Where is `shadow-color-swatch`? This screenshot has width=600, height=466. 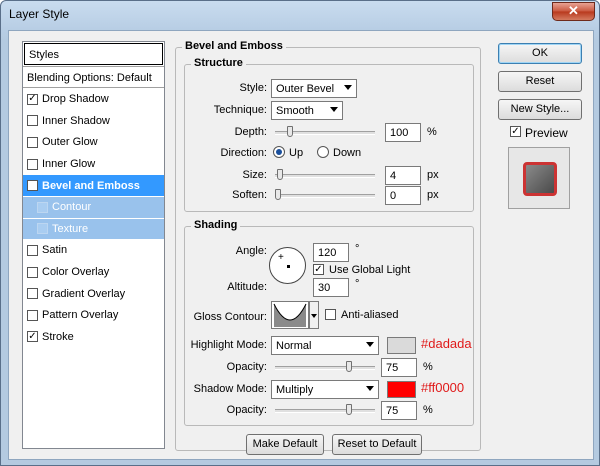
shadow-color-swatch is located at coordinates (401, 389).